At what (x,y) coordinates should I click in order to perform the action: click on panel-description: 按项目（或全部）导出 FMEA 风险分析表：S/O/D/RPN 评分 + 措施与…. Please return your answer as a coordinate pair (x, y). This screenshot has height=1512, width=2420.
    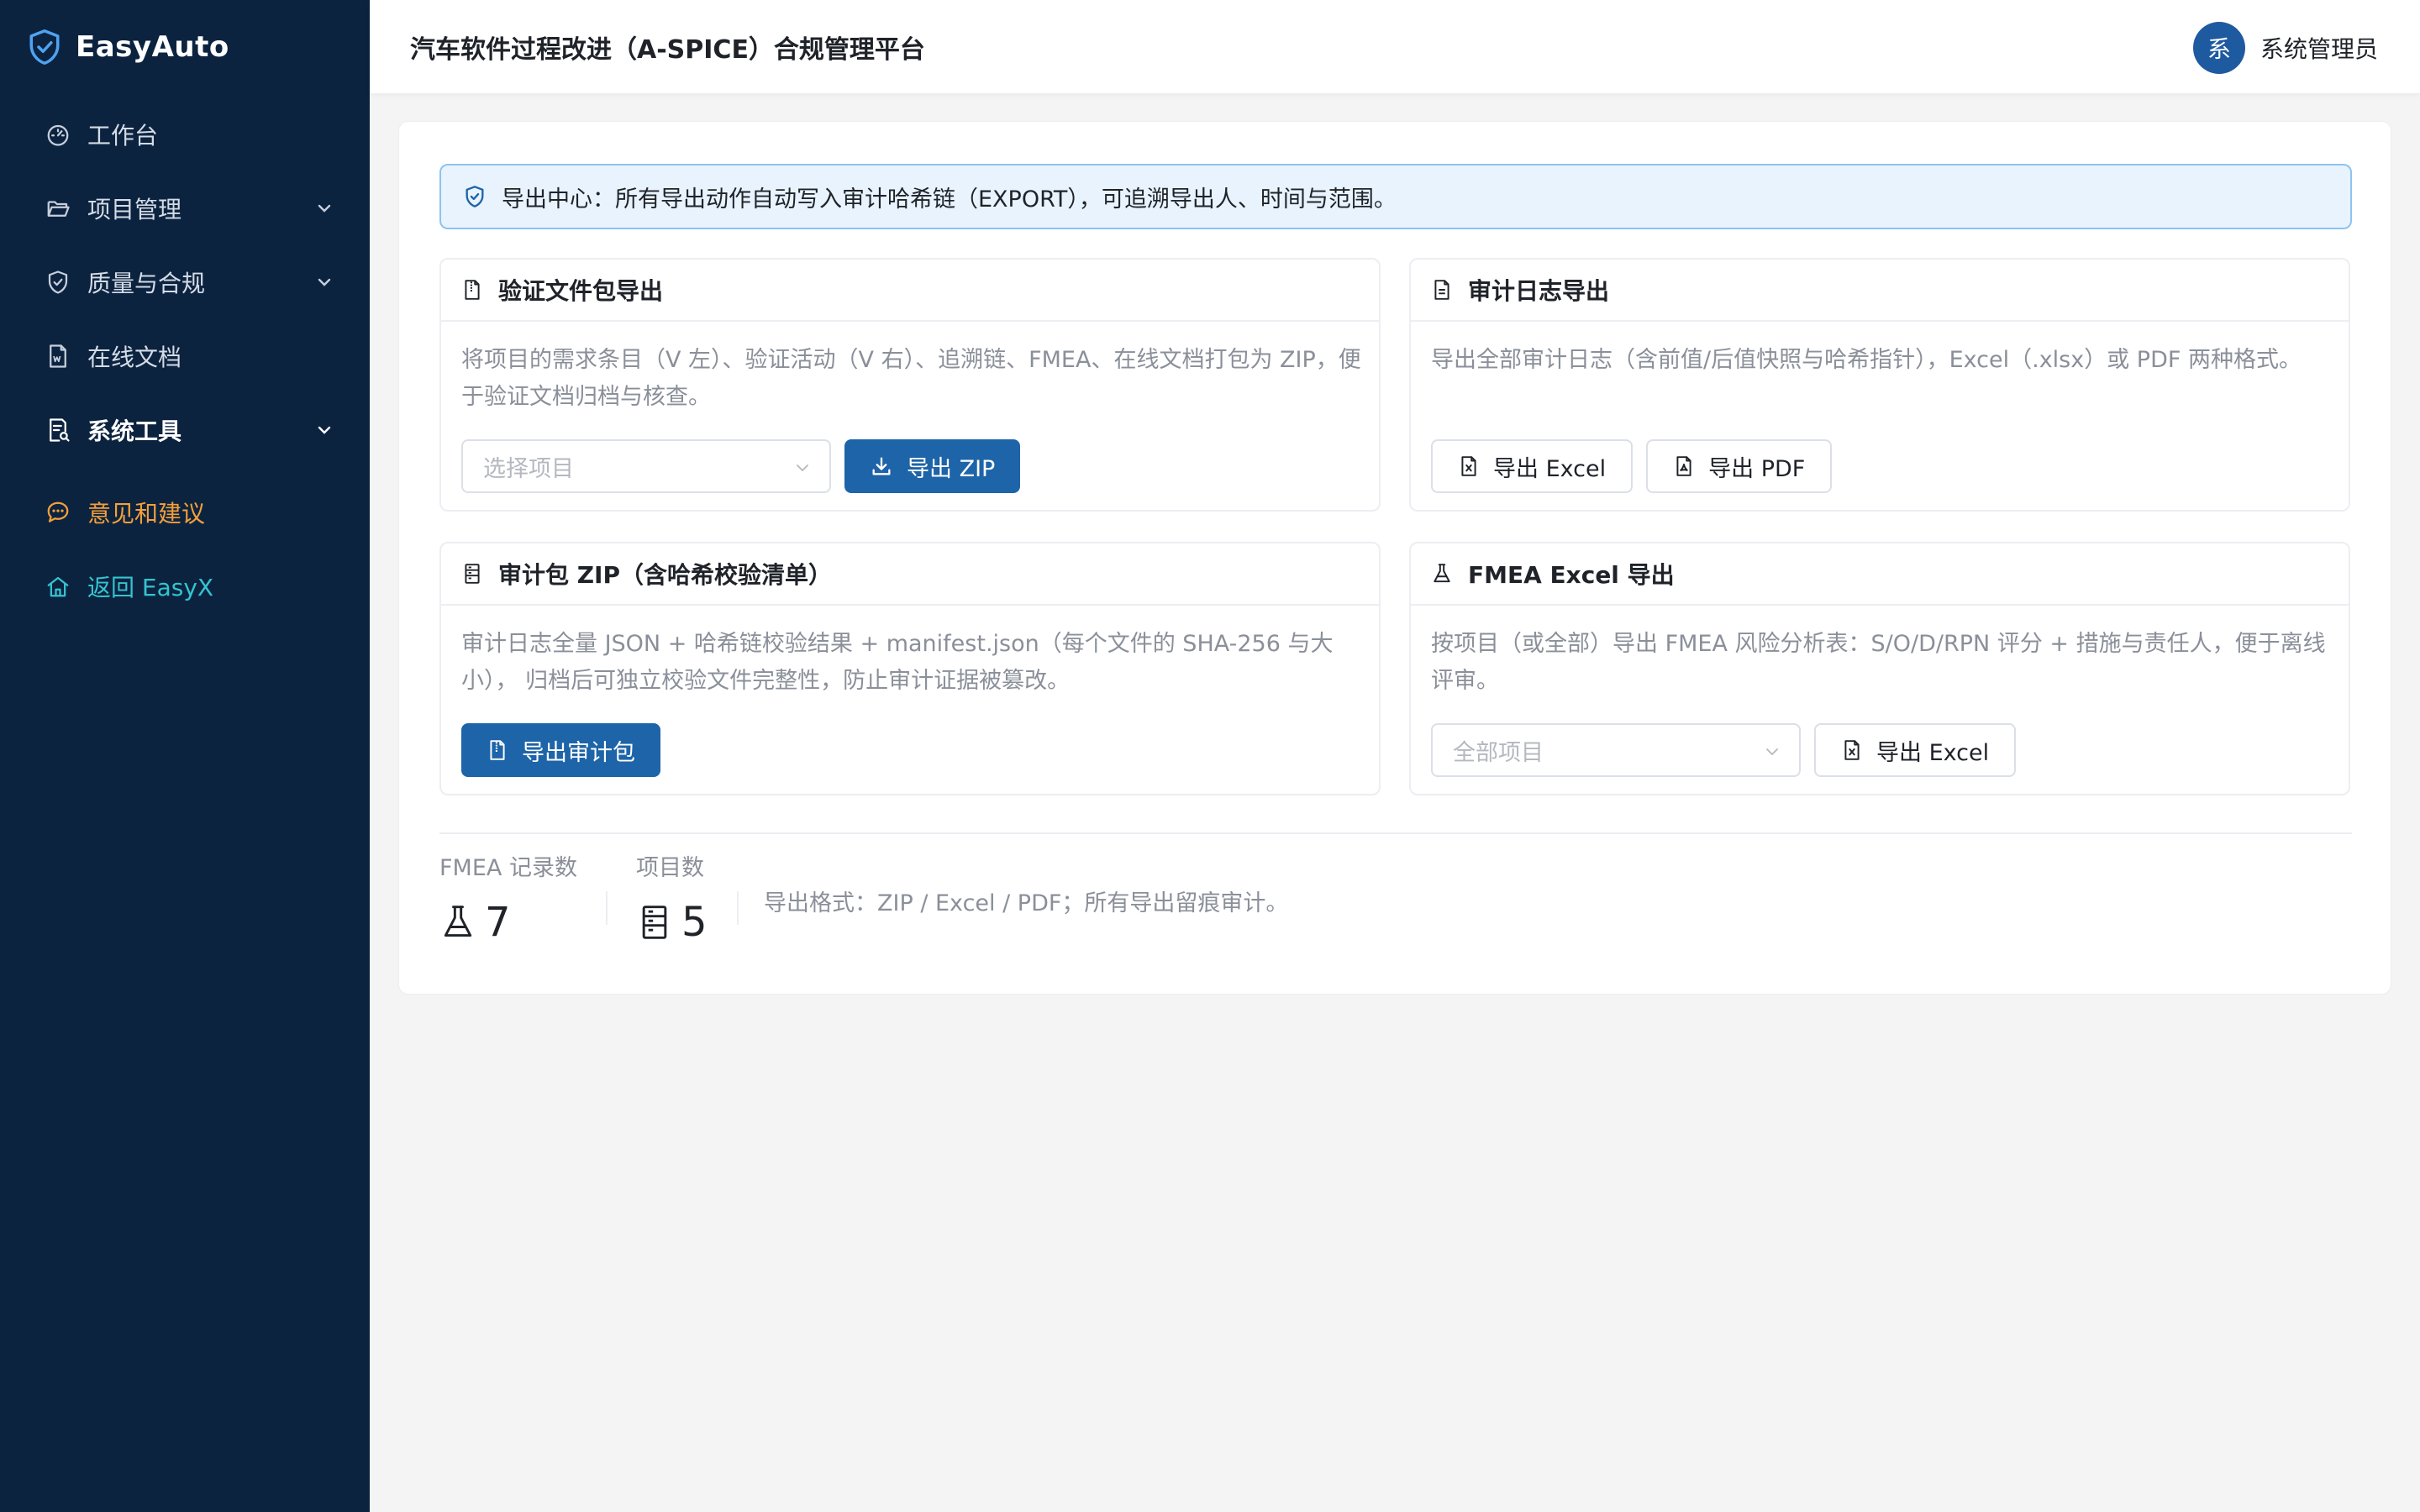
    Looking at the image, I should click on (1878, 662).